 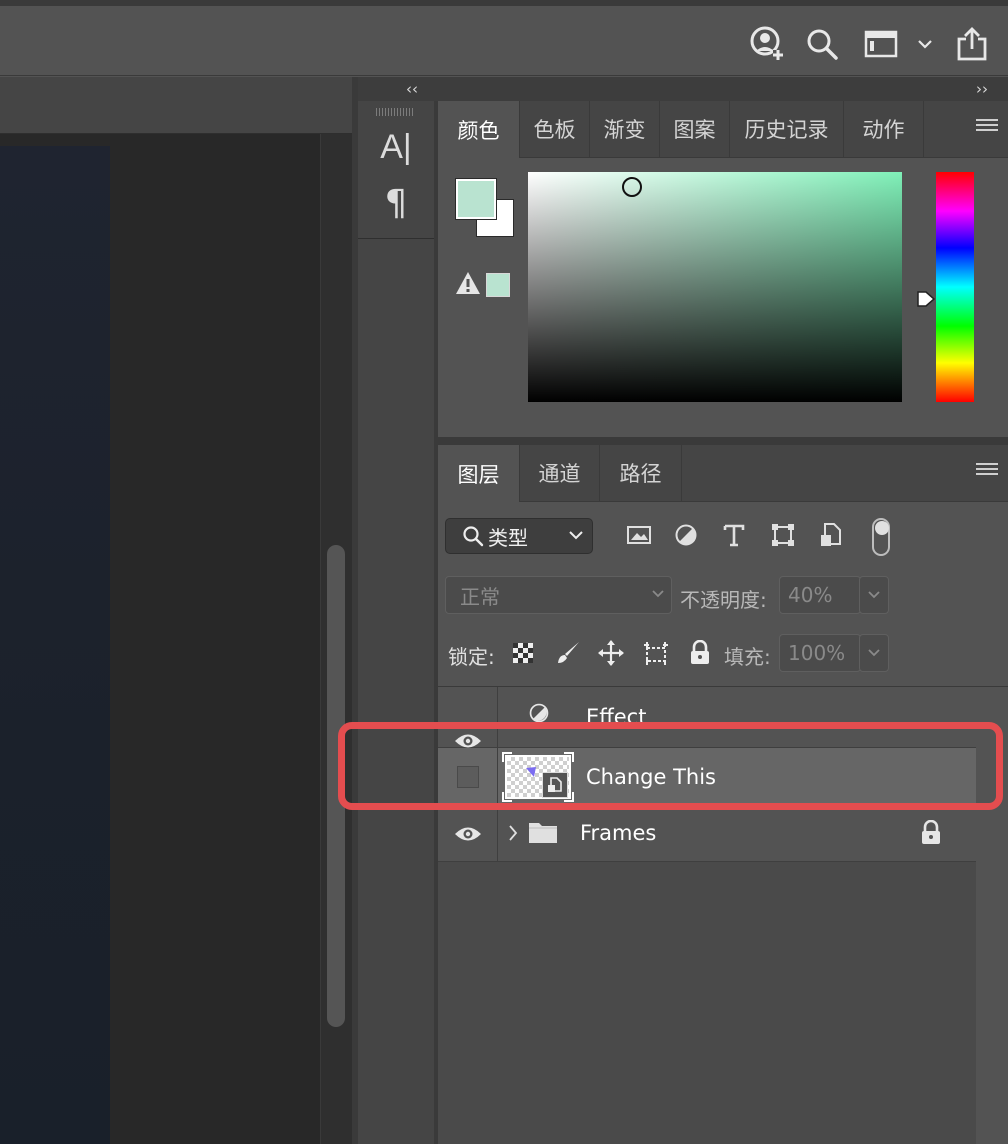 I want to click on layer-row-effect: Effect, so click(x=707, y=717).